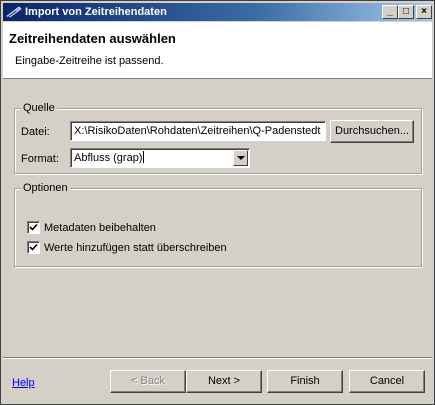  Describe the element at coordinates (23, 383) in the screenshot. I see `help-link: Help` at that location.